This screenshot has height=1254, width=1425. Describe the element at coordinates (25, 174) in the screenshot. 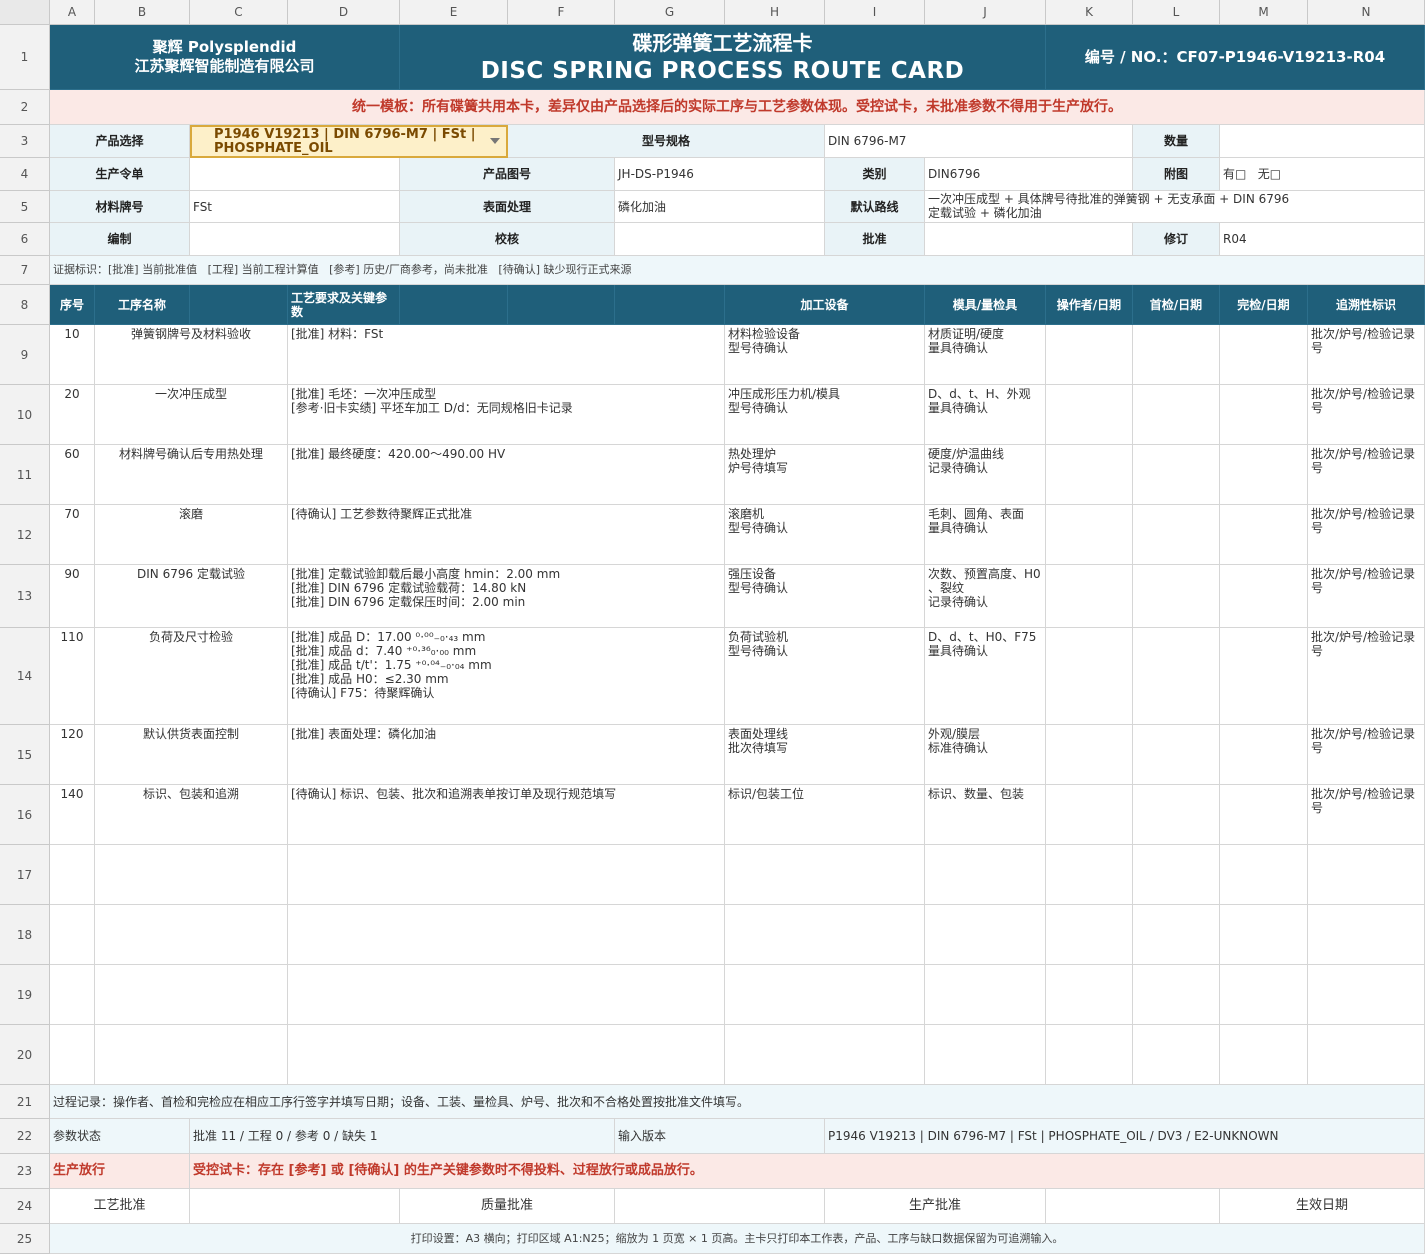

I see `row-header-4: 4` at that location.